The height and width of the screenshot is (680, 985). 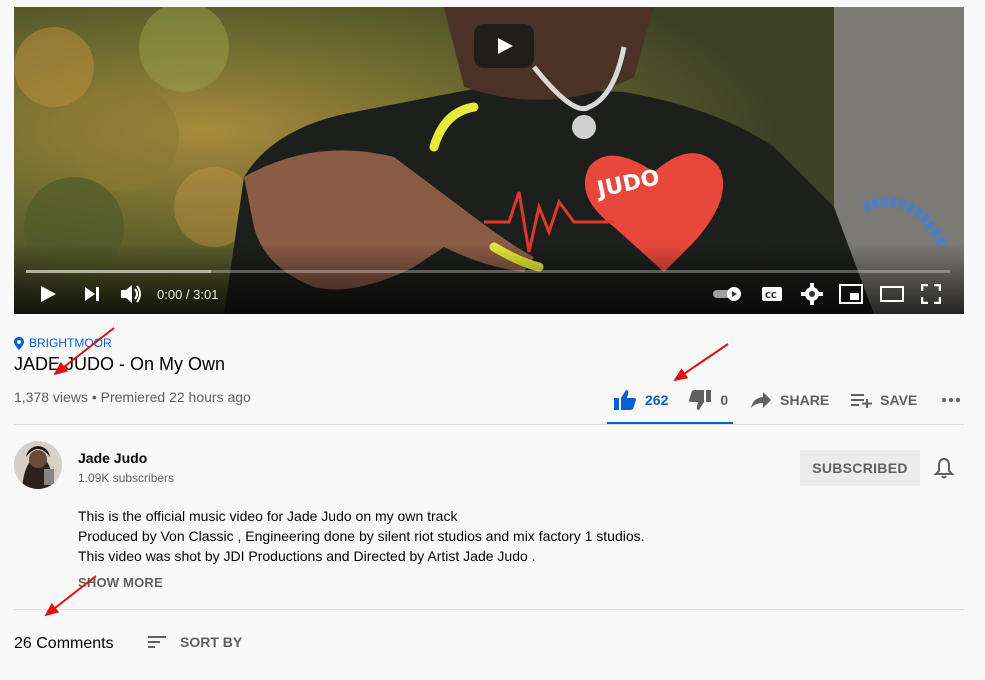 I want to click on subscriber-count: 1.09K subscribers, so click(x=126, y=478).